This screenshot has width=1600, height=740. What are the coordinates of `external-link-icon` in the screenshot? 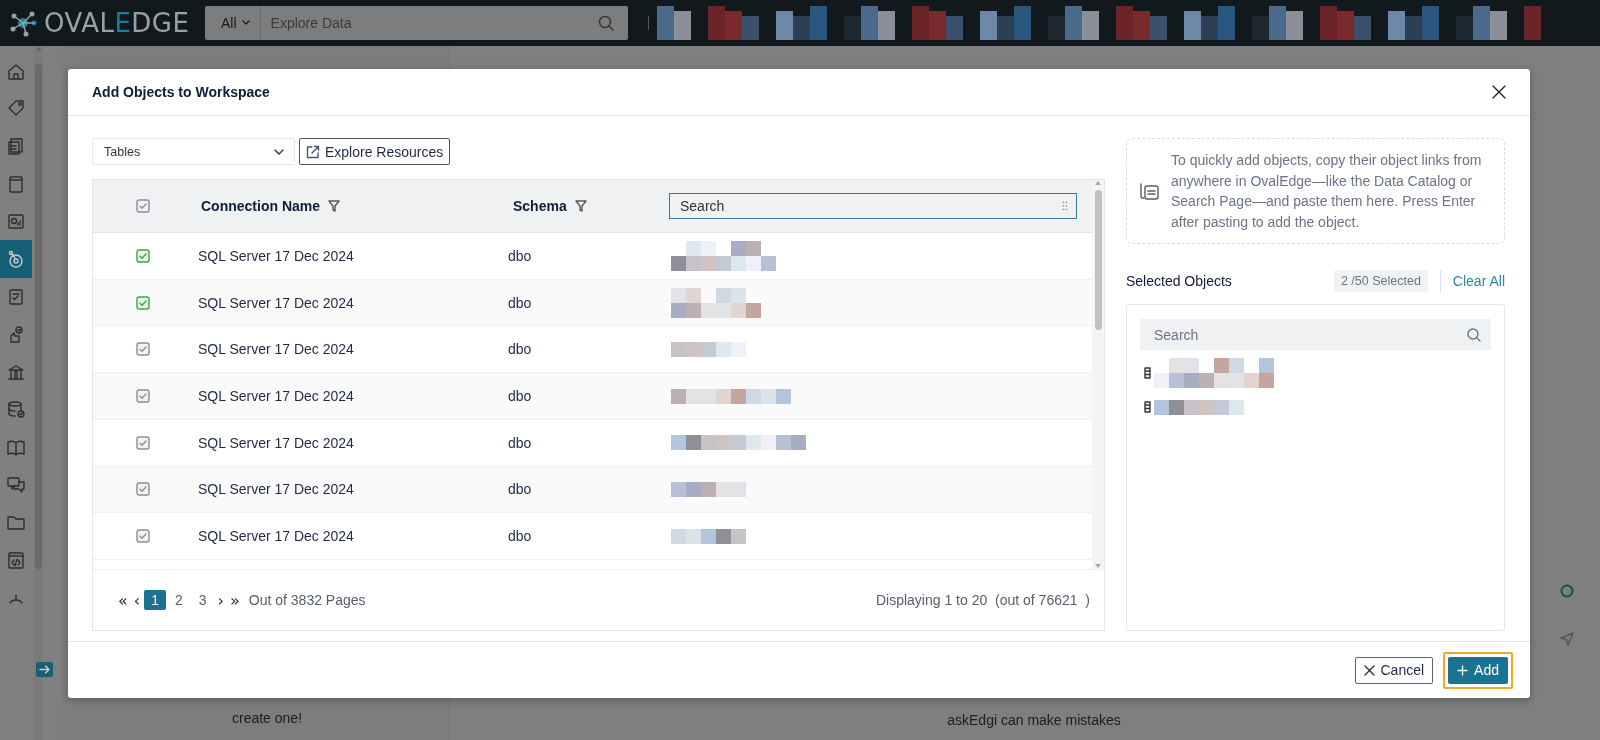 It's located at (313, 151).